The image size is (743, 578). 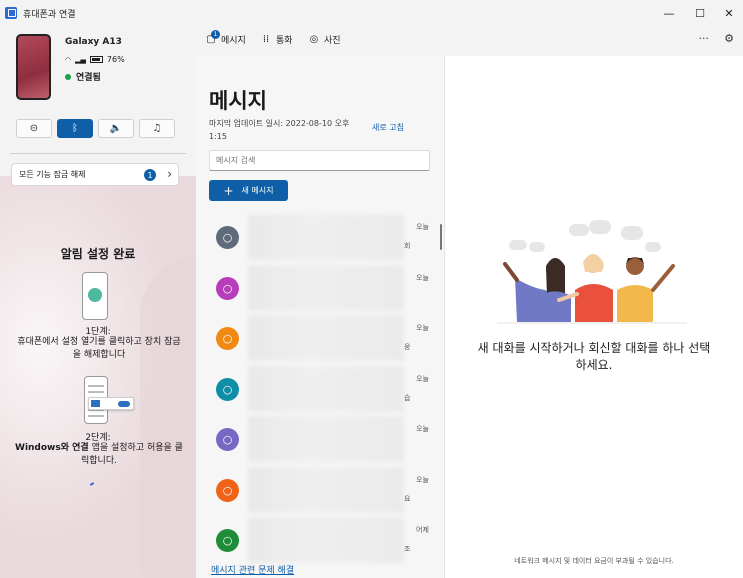 I want to click on app-tile-icon, so click(x=95, y=403).